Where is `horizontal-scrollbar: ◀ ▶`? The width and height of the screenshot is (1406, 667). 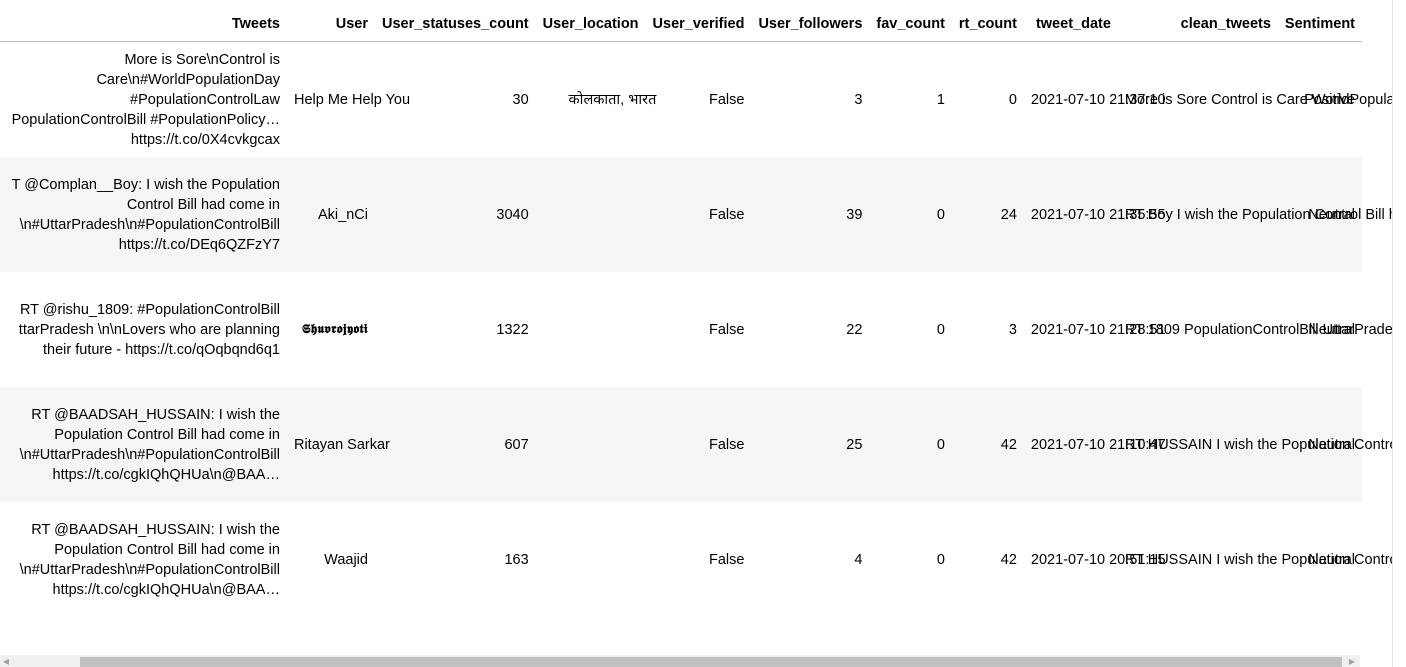
horizontal-scrollbar: ◀ ▶ is located at coordinates (680, 661).